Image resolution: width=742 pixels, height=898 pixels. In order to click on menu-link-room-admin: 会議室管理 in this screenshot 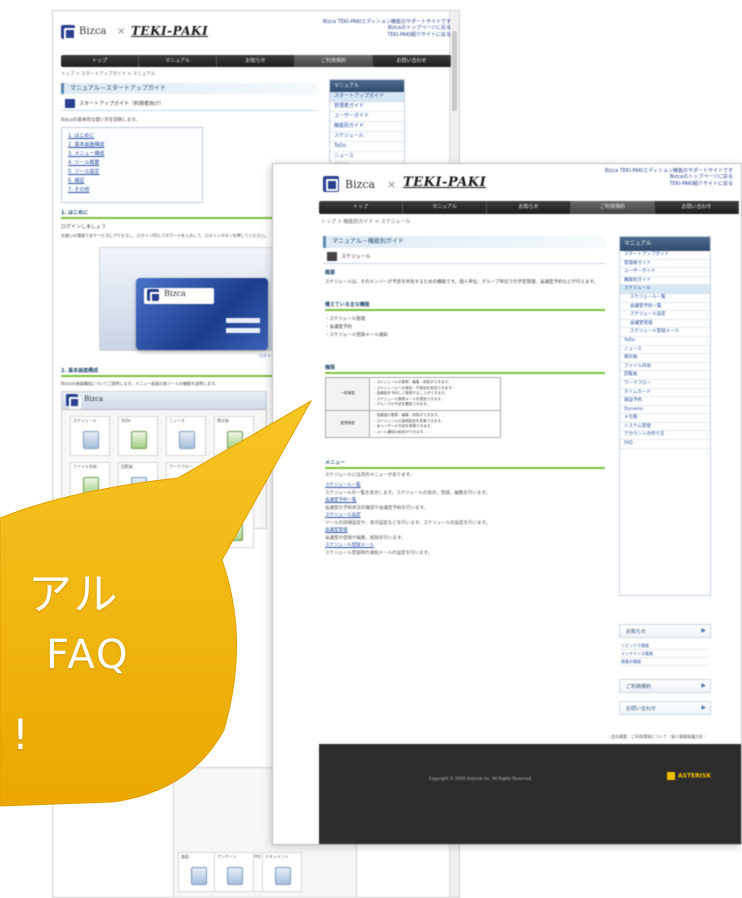, I will do `click(465, 531)`.